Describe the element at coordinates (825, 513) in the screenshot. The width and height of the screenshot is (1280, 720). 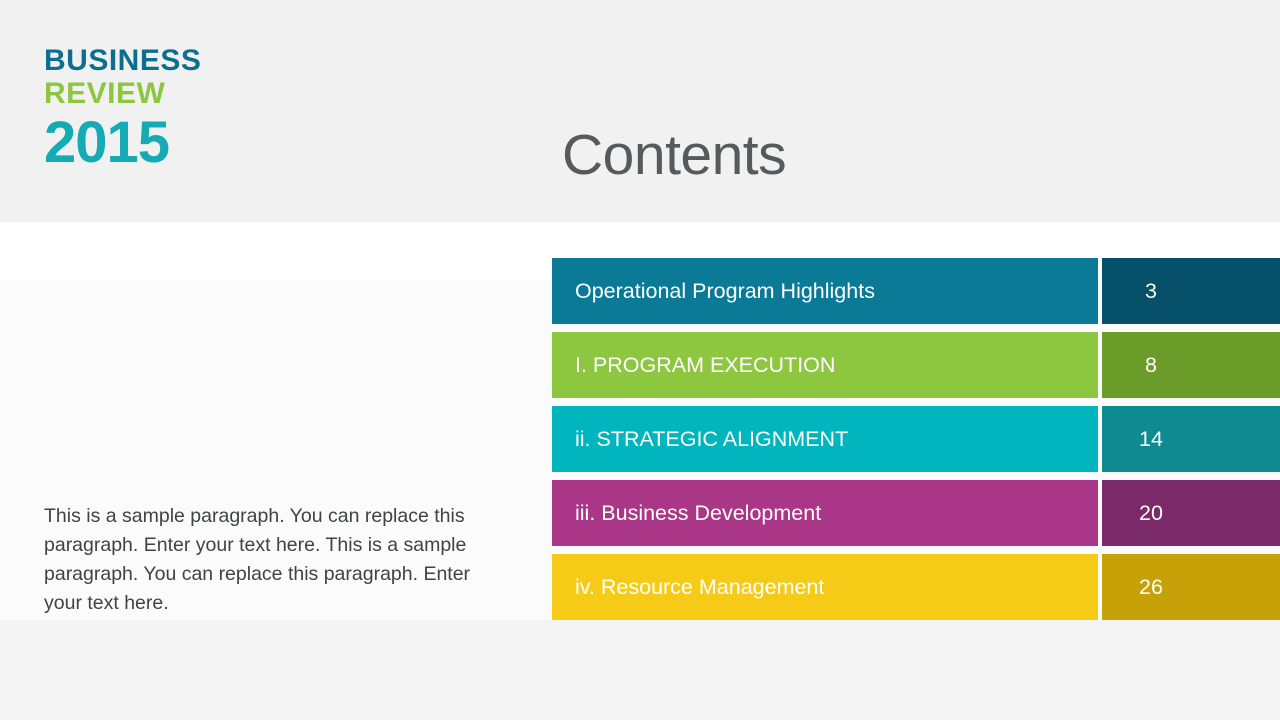
I see `contents-row-label: iii. Business Development` at that location.